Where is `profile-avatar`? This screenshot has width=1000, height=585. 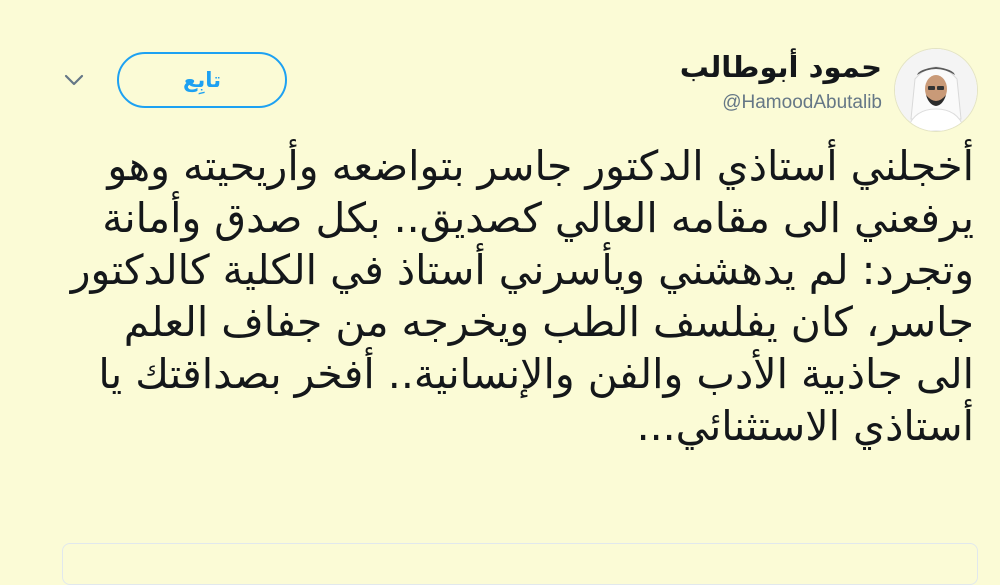 profile-avatar is located at coordinates (936, 90).